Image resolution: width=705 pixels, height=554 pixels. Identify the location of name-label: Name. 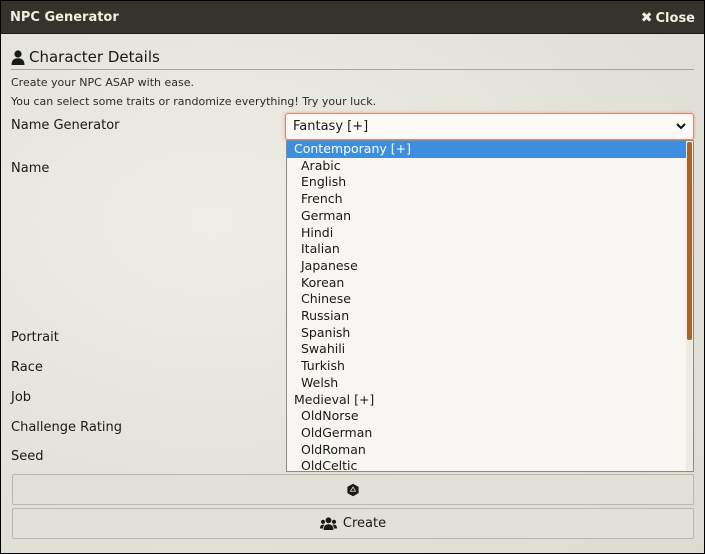
(30, 168).